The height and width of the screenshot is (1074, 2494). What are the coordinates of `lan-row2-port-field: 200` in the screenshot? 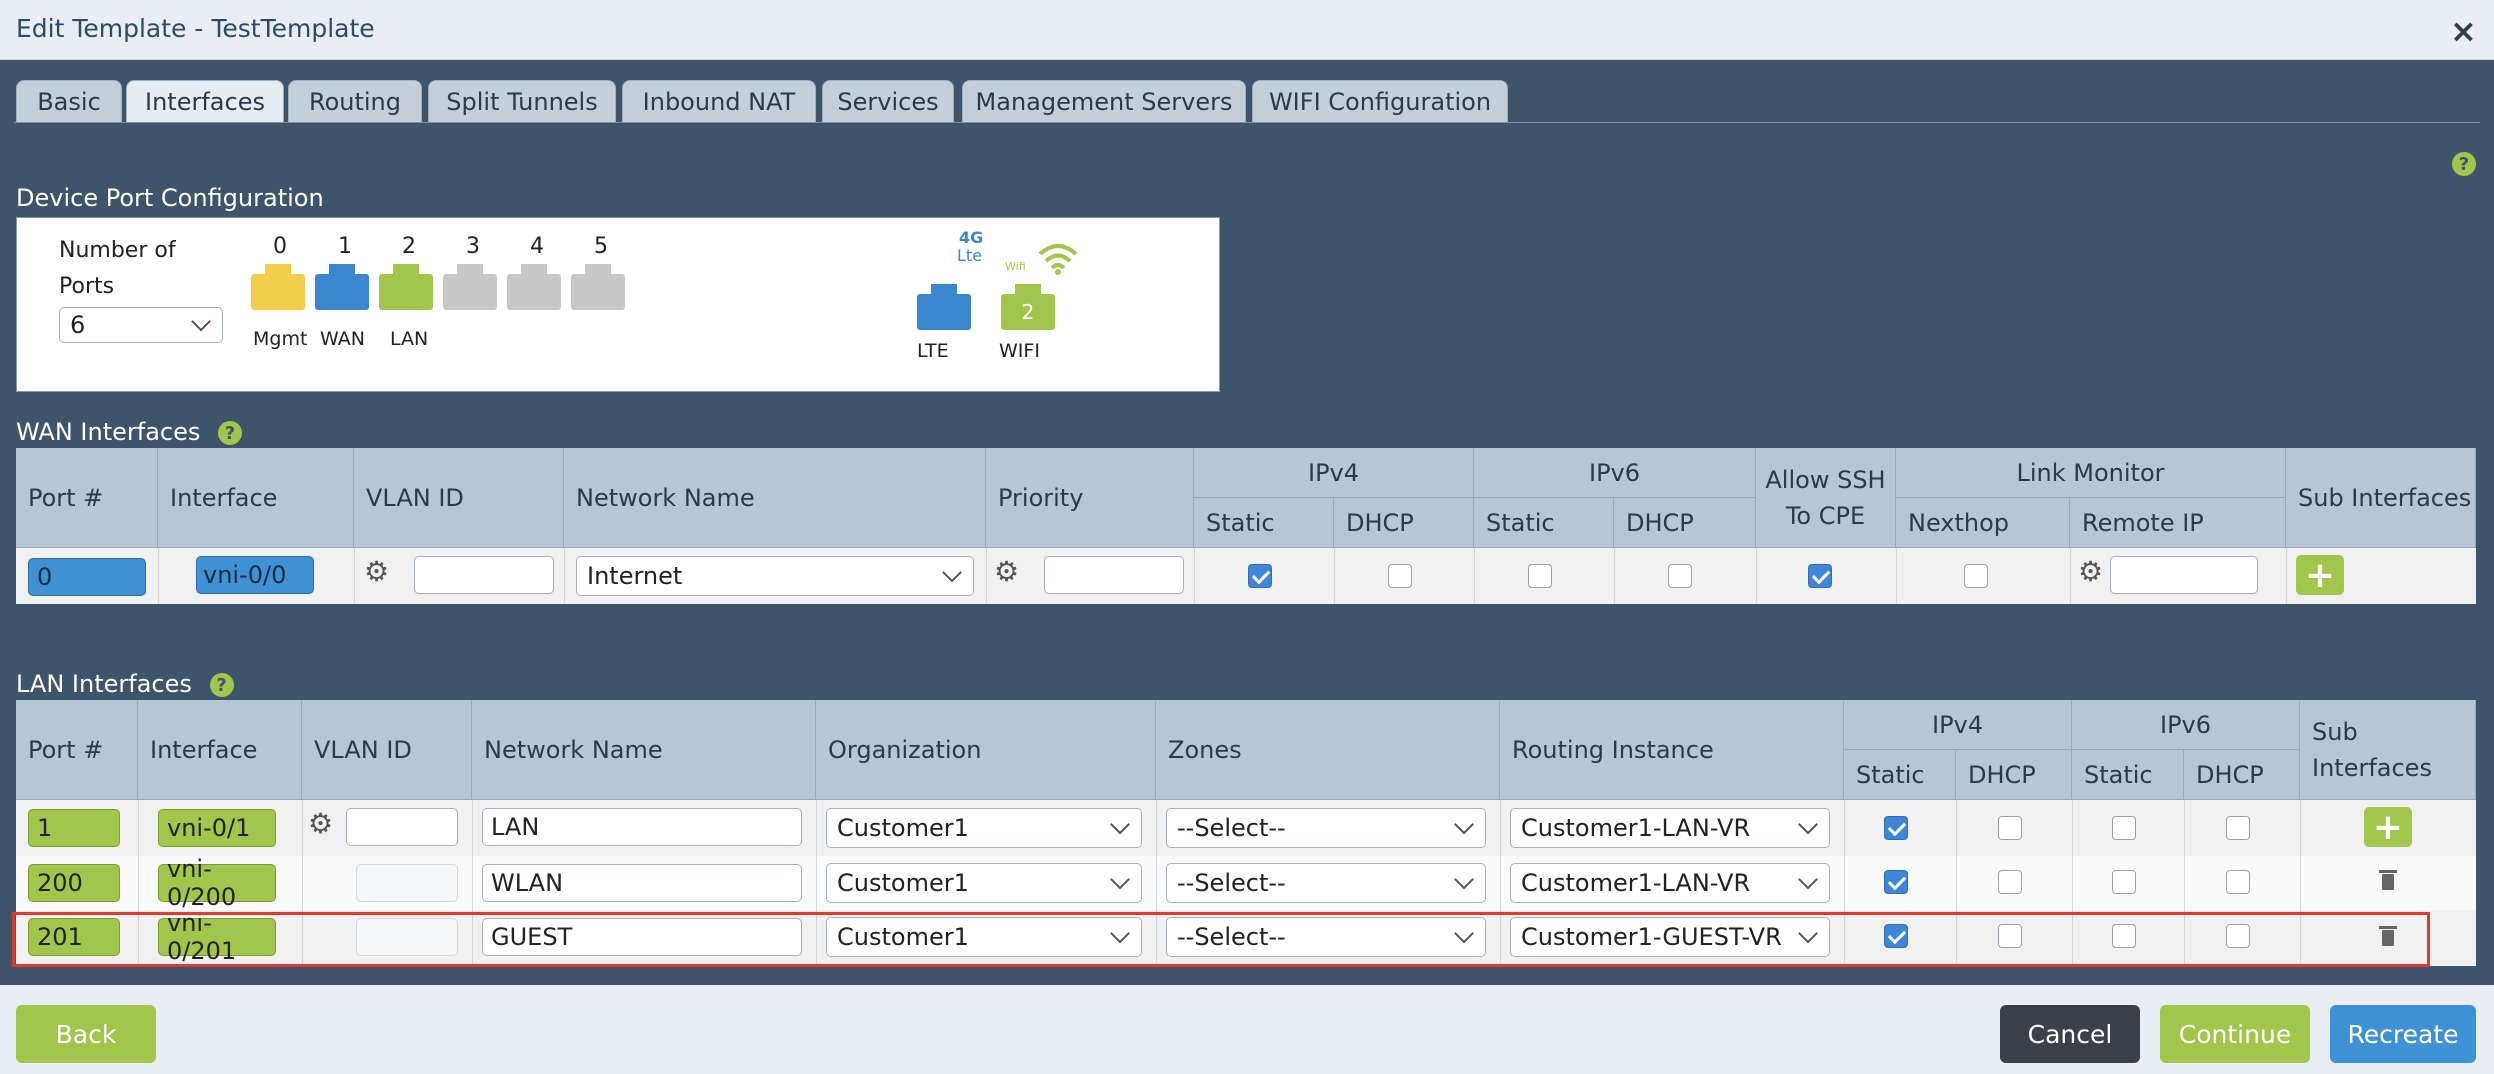 It's located at (74, 883).